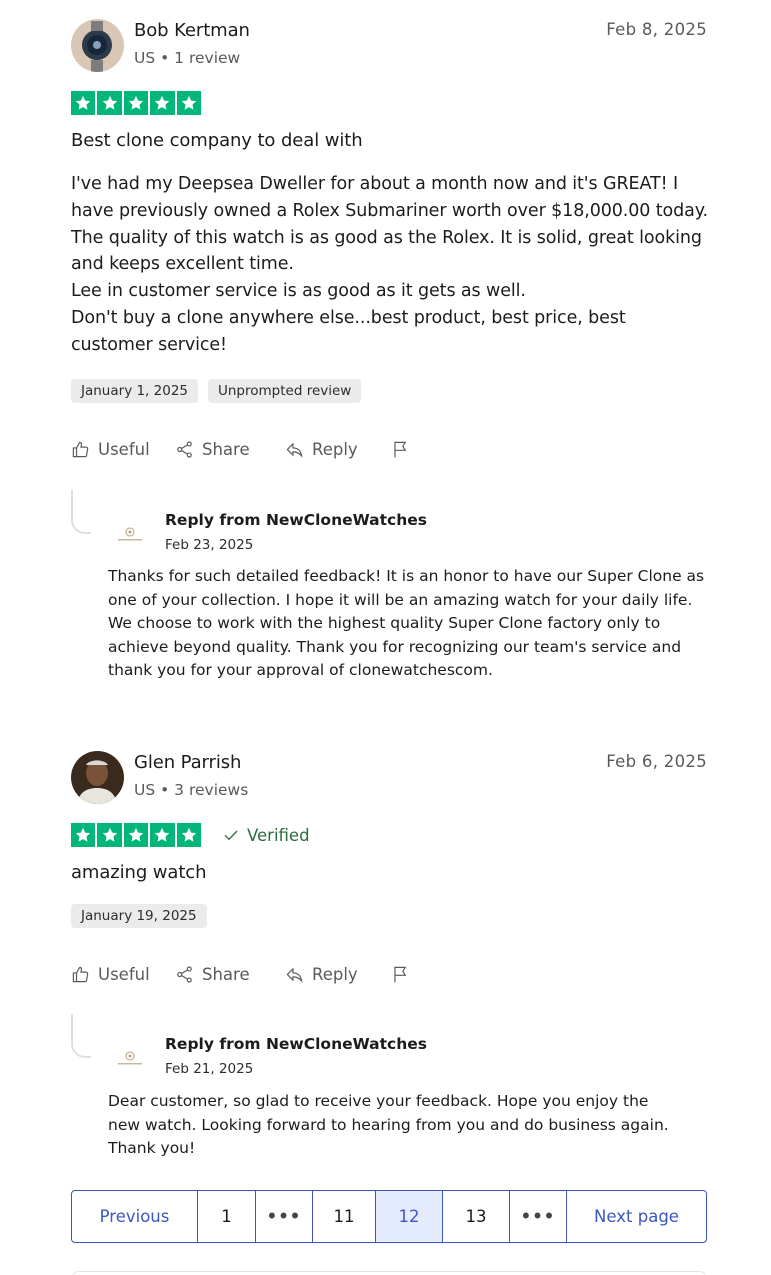 This screenshot has height=1275, width=771. I want to click on verified-label: Verified, so click(278, 835).